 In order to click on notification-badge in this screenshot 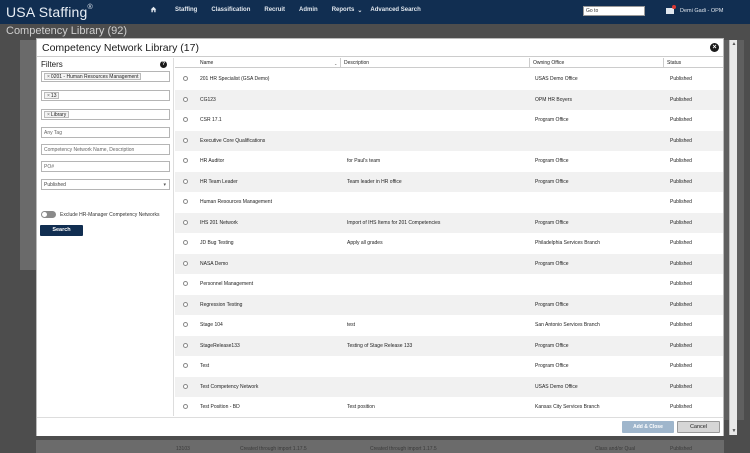, I will do `click(674, 7)`.